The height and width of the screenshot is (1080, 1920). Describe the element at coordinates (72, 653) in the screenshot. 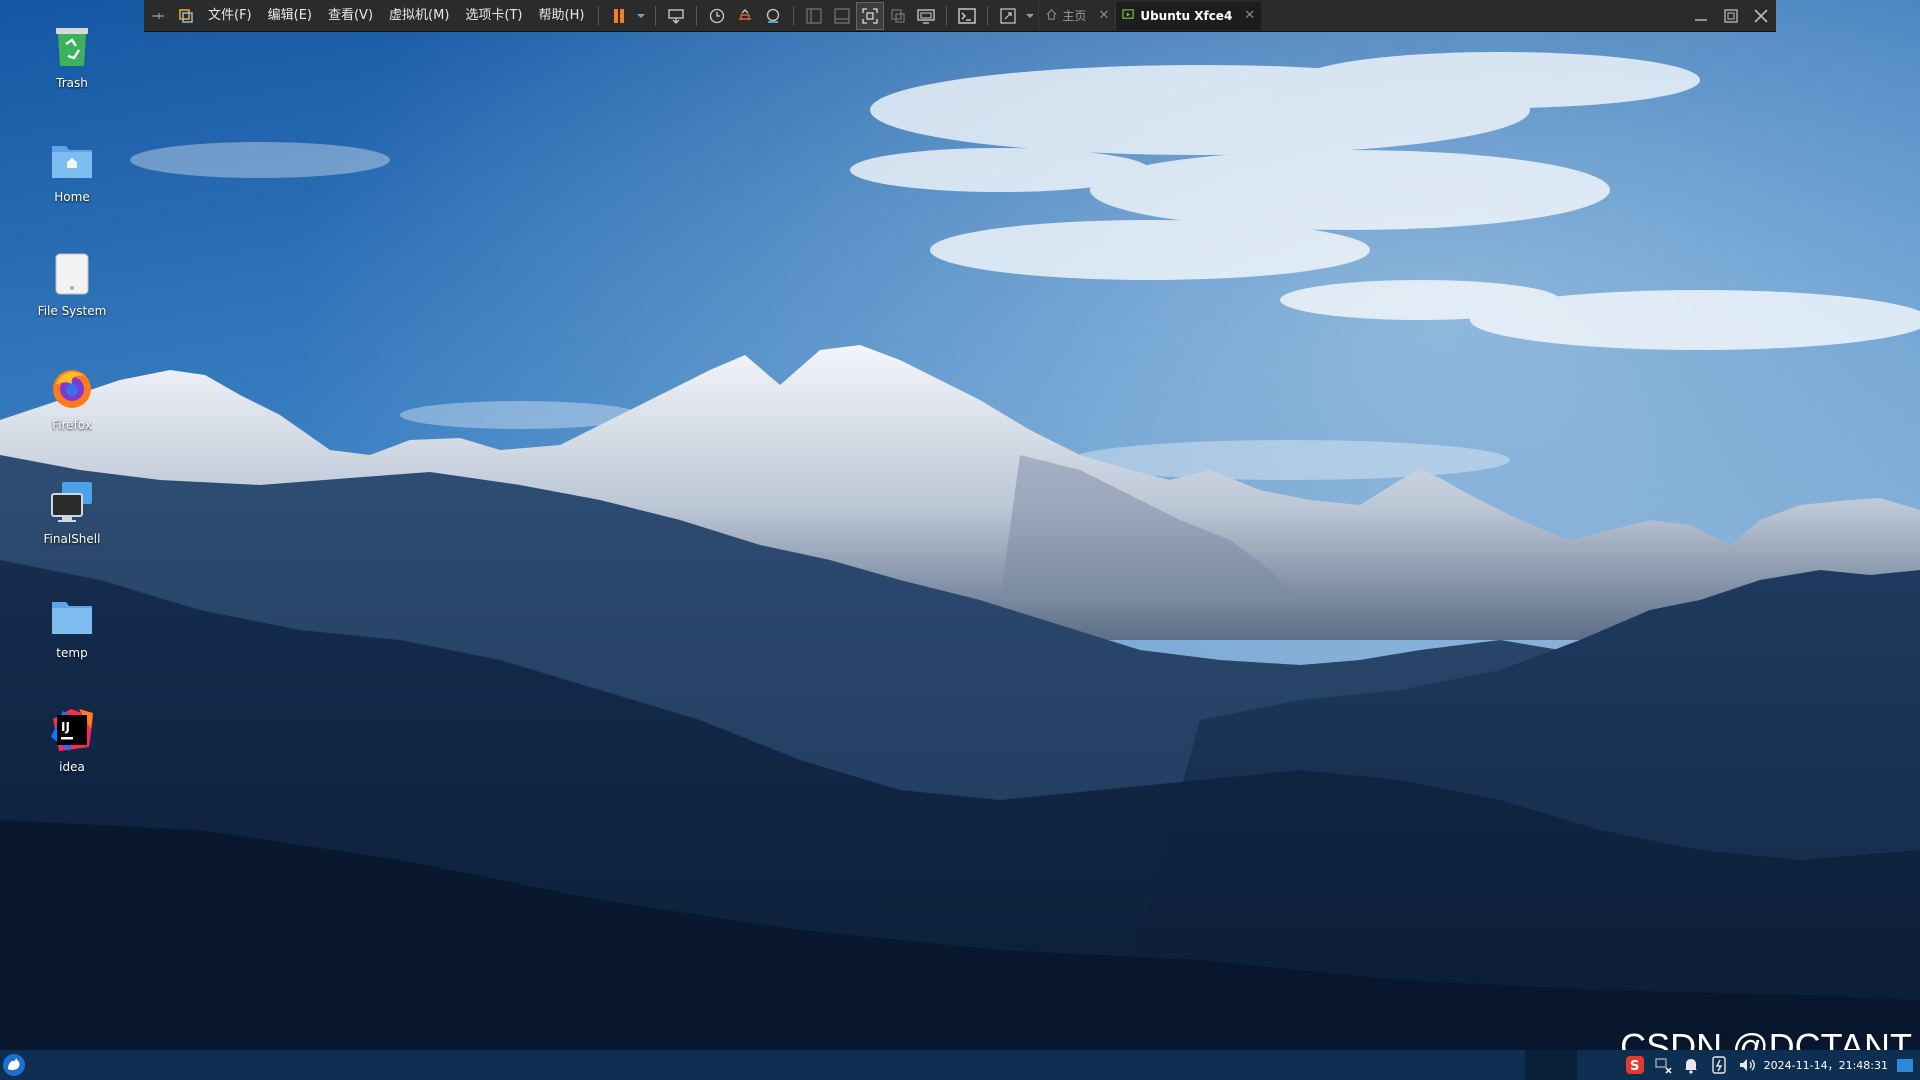

I see `desktop-icon-label: temp` at that location.